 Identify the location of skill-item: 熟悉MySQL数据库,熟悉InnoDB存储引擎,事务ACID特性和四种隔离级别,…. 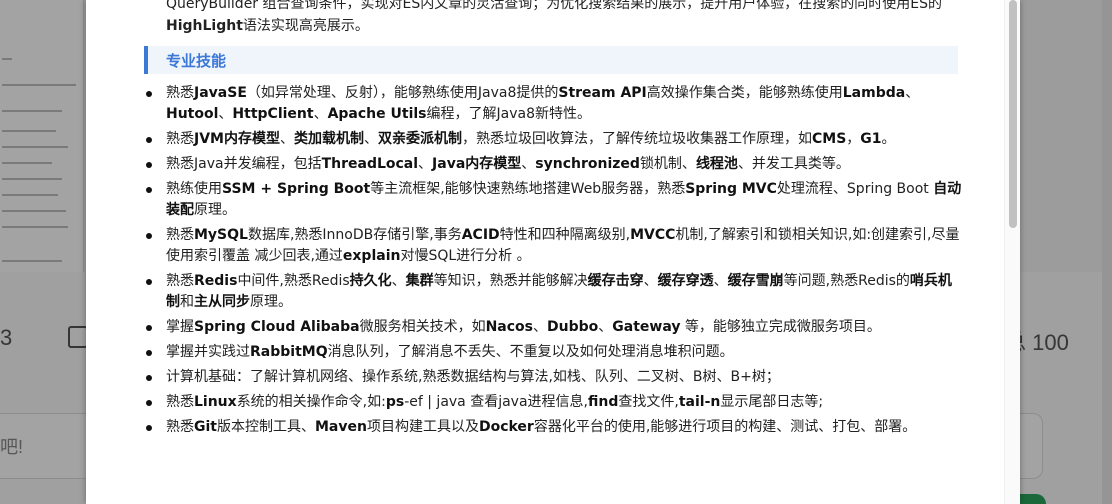
(554, 246).